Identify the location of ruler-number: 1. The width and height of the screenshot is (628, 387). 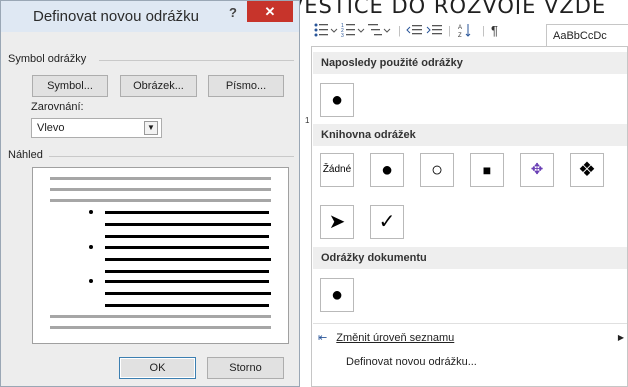
(307, 120).